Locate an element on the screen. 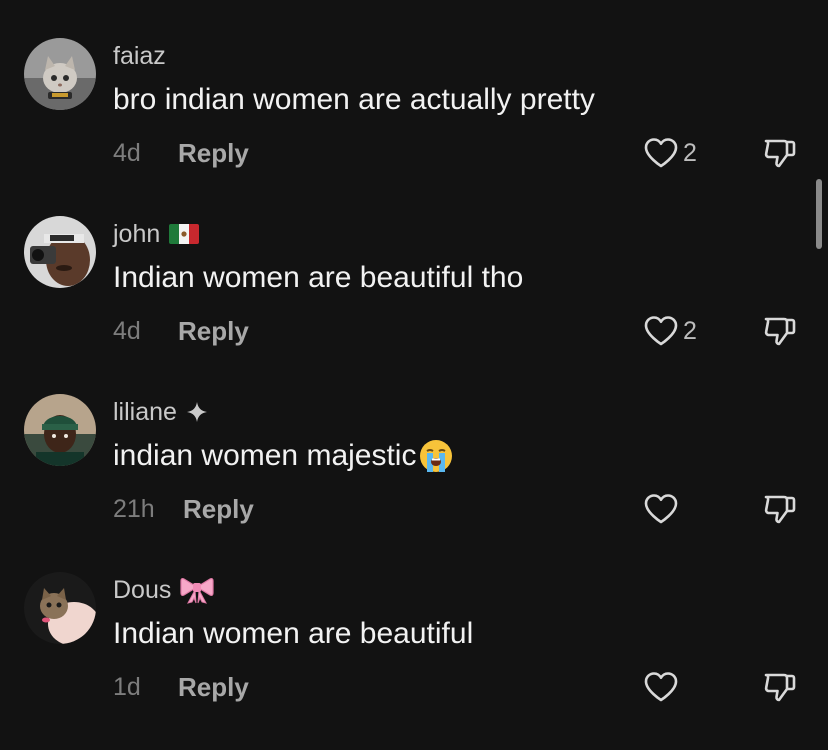 This screenshot has height=750, width=828. comment-meta: 1d Reply is located at coordinates (181, 687).